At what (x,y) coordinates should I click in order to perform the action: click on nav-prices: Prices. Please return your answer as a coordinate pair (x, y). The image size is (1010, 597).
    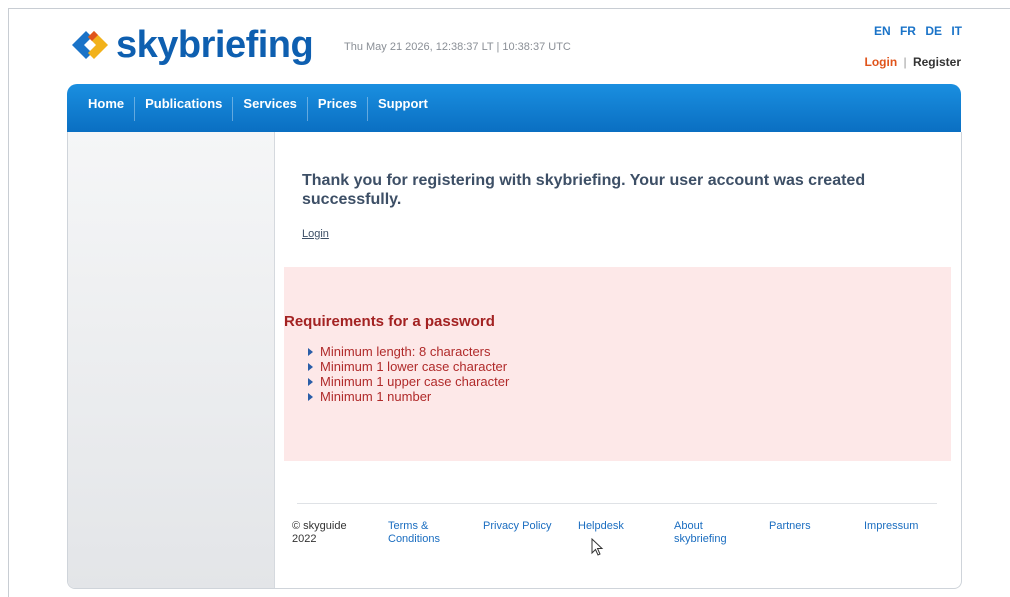
    Looking at the image, I should click on (338, 109).